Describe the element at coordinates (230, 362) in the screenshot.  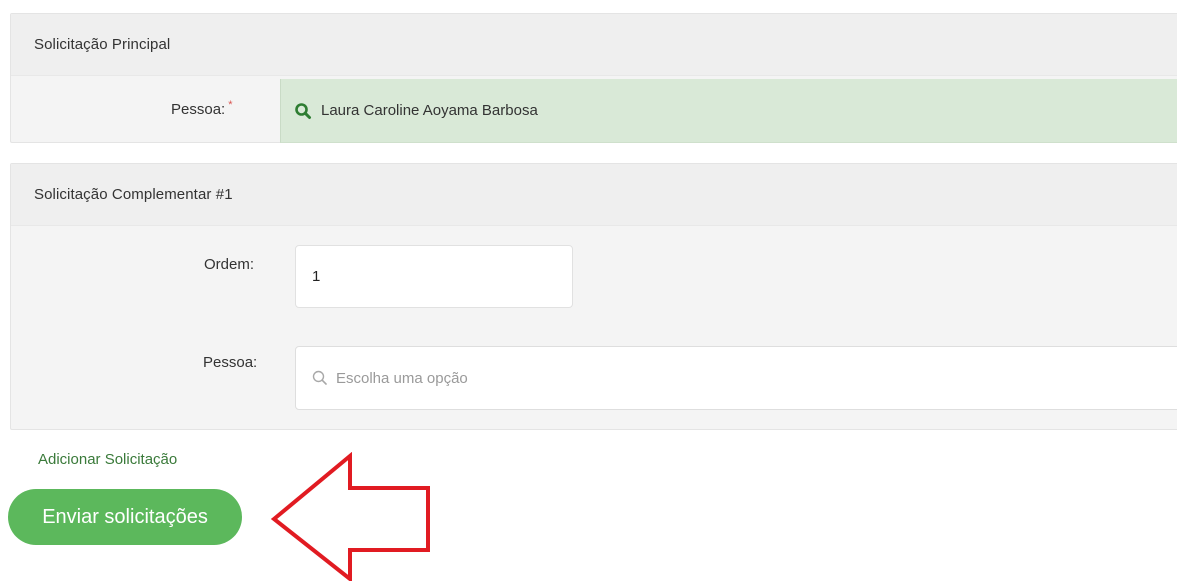
I see `complementar-pessoa-label: Pessoa:` at that location.